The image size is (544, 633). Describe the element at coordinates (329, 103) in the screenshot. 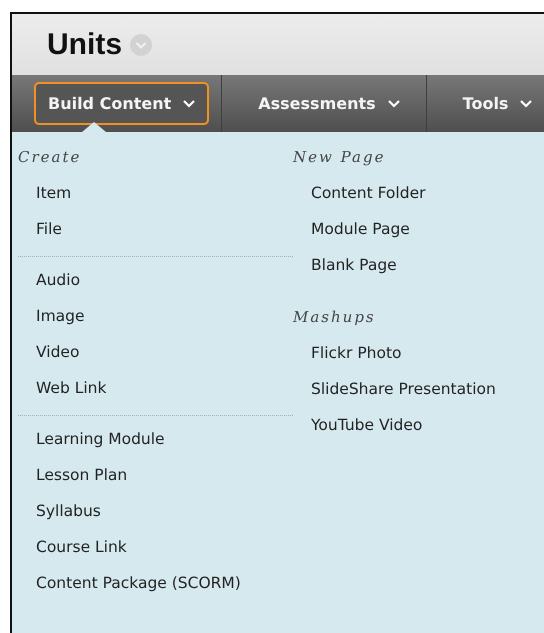

I see `nav-tab: Assessments` at that location.